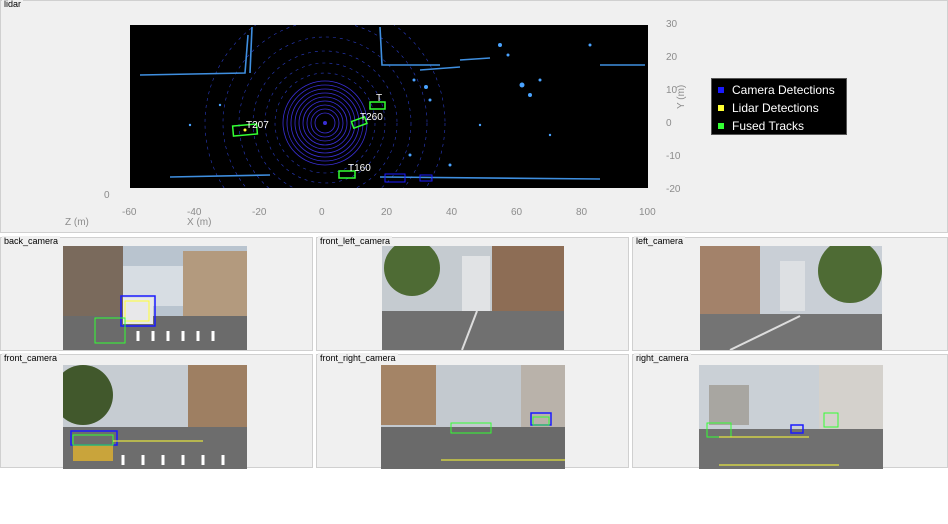 The image size is (948, 524). What do you see at coordinates (257, 125) in the screenshot?
I see `track-label-t207: T207` at bounding box center [257, 125].